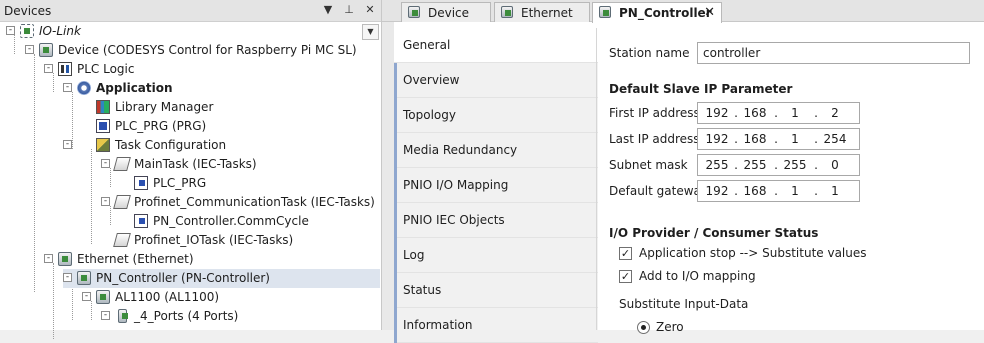  I want to click on module-icon, so click(123, 316).